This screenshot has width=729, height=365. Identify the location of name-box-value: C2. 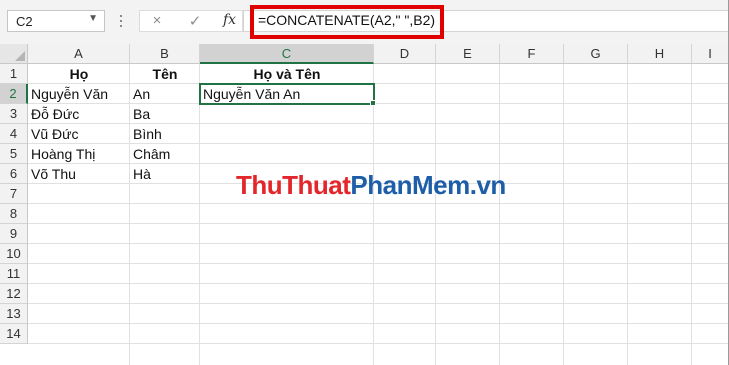
(24, 21).